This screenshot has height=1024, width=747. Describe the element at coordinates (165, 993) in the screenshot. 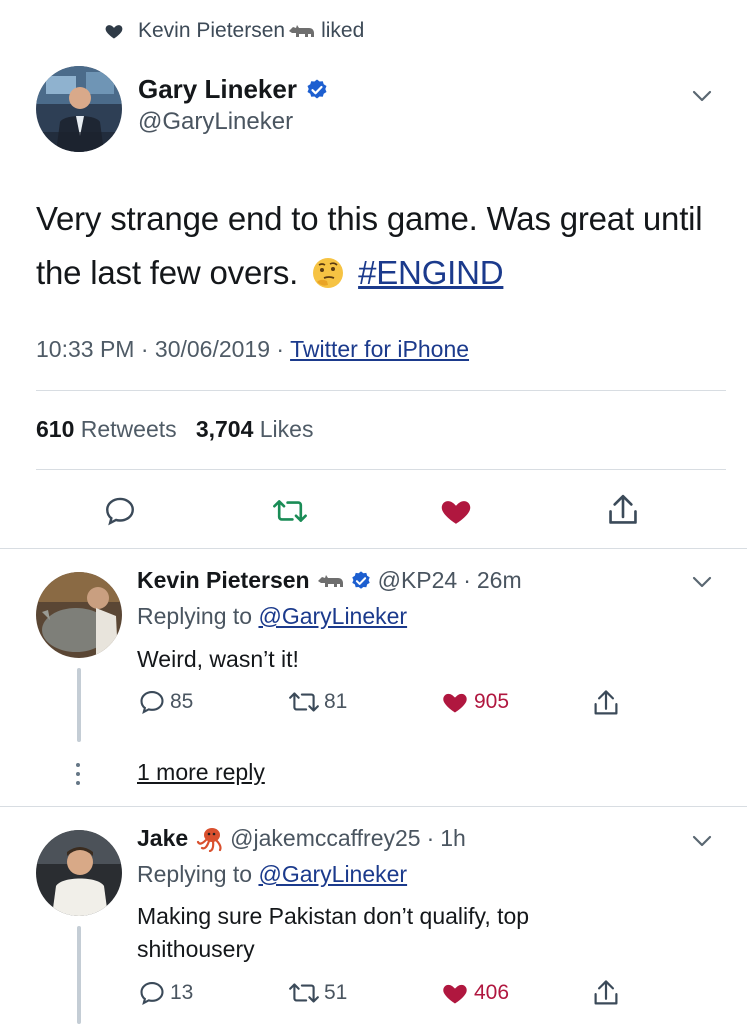

I see `reply-action: 13` at that location.